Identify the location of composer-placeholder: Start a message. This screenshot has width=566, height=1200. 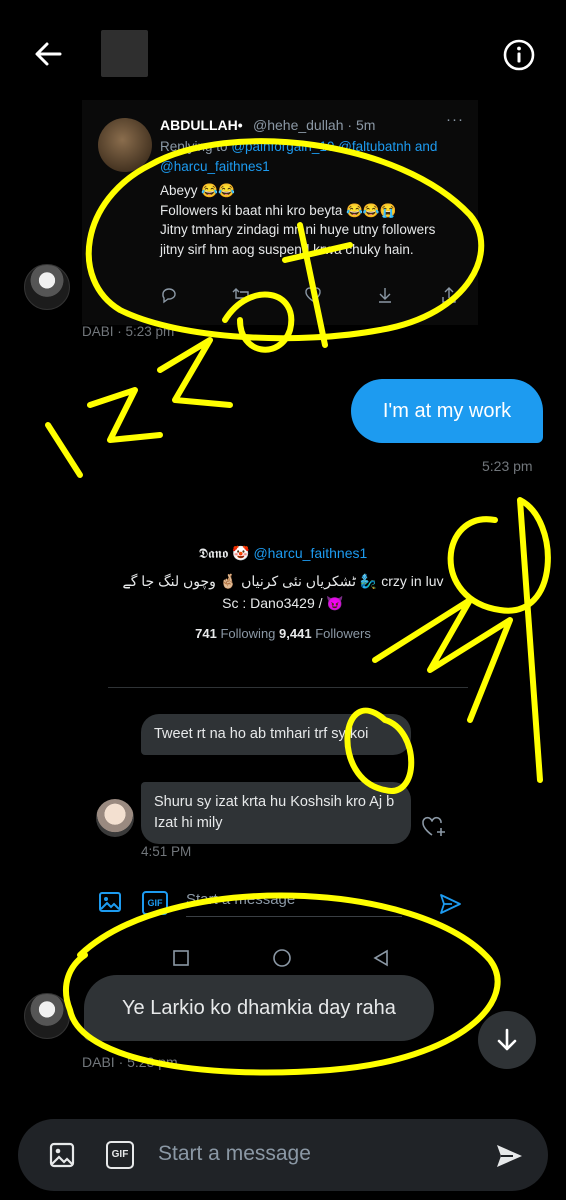
(234, 1154).